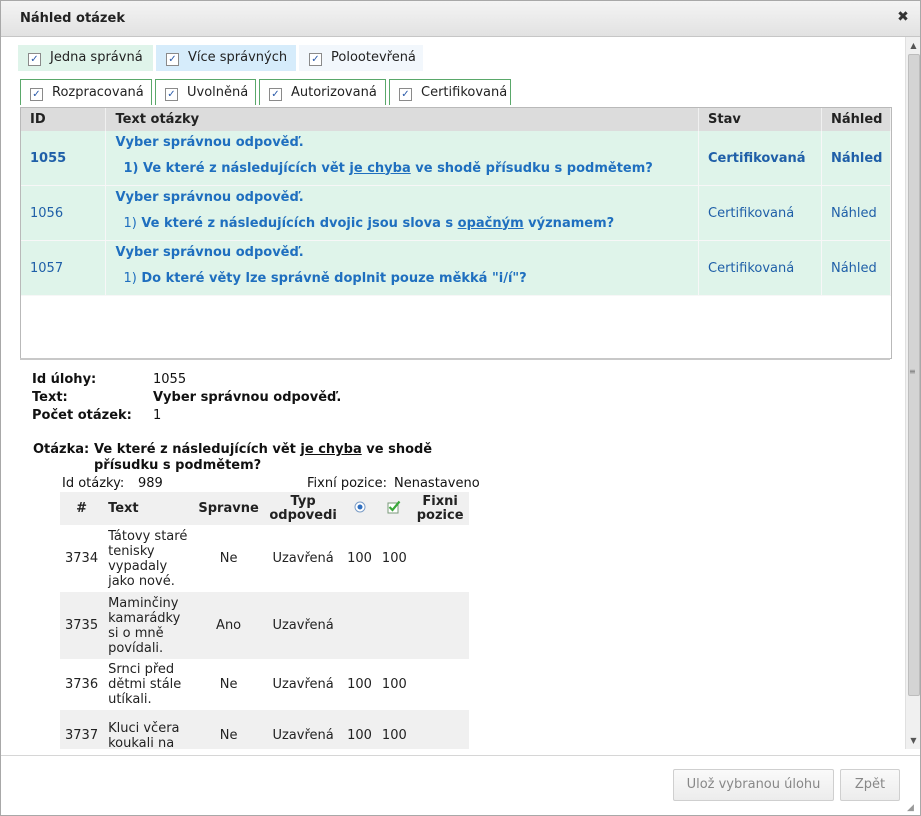 This screenshot has height=816, width=921. What do you see at coordinates (82, 625) in the screenshot?
I see `answer-num: 3735` at bounding box center [82, 625].